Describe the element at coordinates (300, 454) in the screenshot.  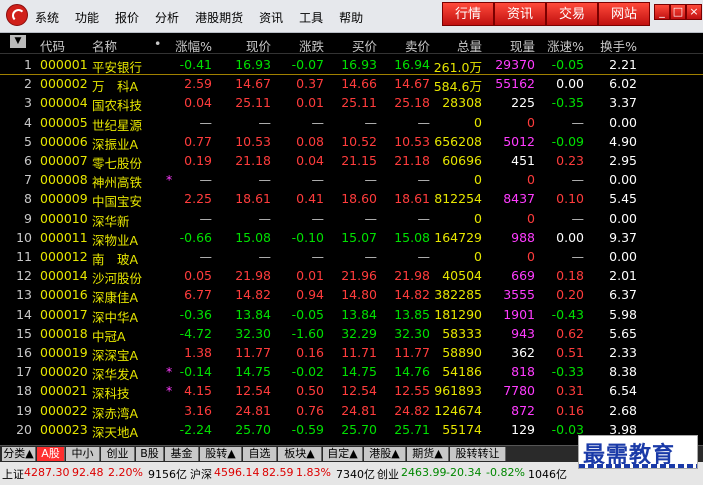
I see `tab-8: 板块▲` at that location.